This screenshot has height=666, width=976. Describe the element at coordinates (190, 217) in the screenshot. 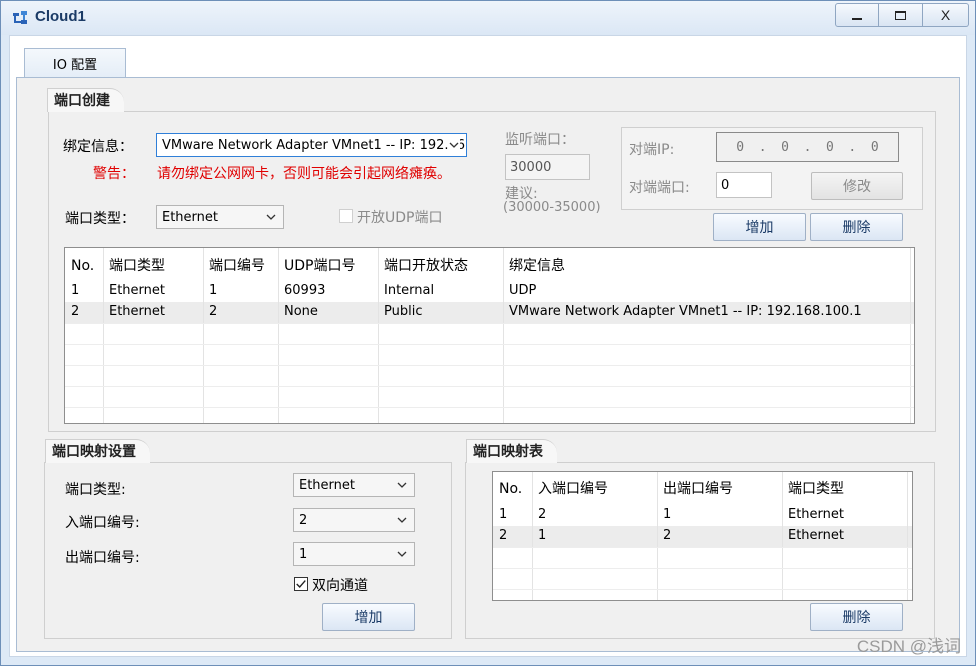

I see `port-type-value: Ethernet` at that location.